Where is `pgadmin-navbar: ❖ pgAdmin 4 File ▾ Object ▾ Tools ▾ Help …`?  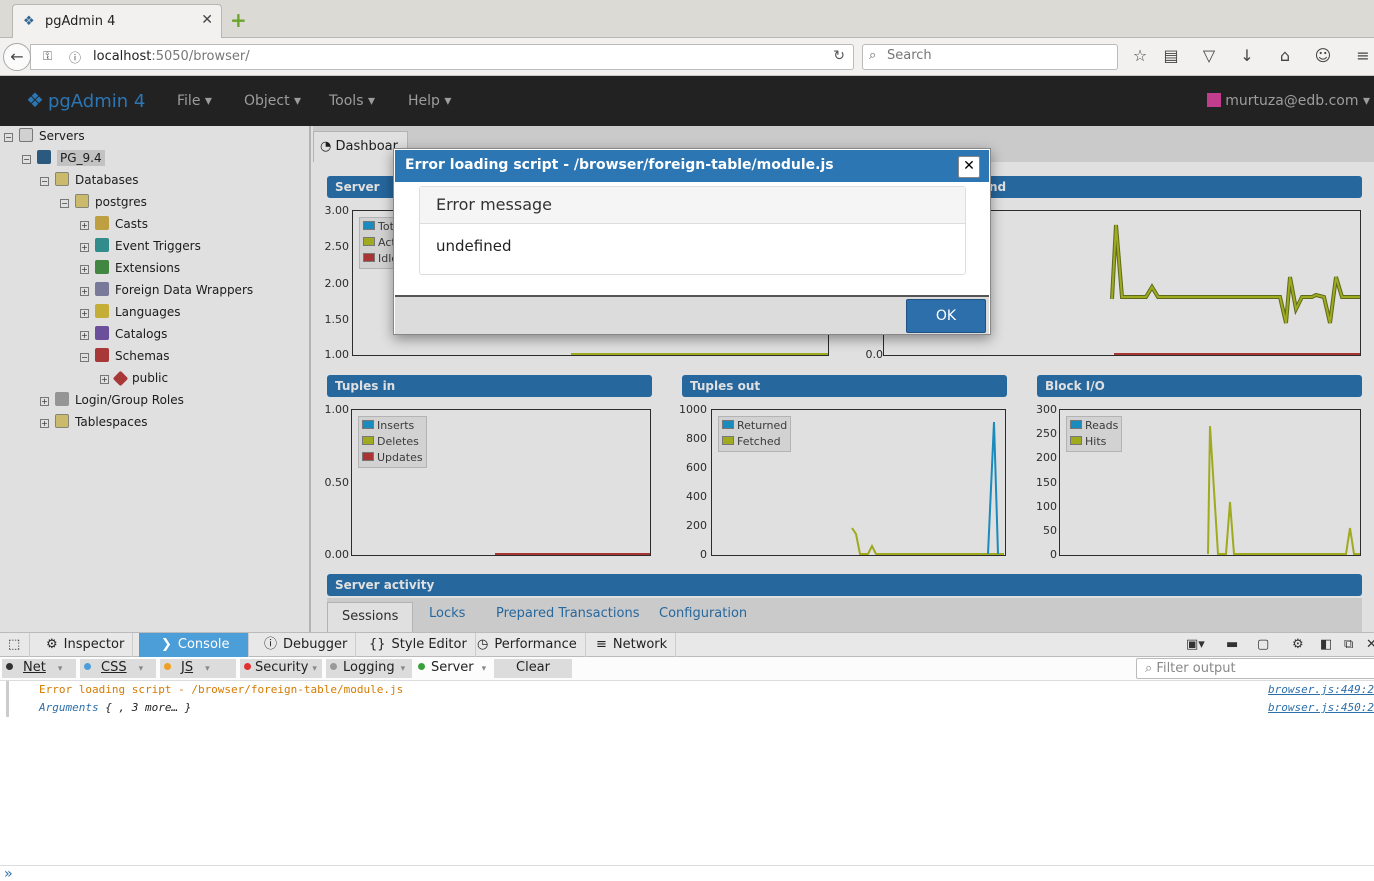 pgadmin-navbar: ❖ pgAdmin 4 File ▾ Object ▾ Tools ▾ Help … is located at coordinates (687, 101).